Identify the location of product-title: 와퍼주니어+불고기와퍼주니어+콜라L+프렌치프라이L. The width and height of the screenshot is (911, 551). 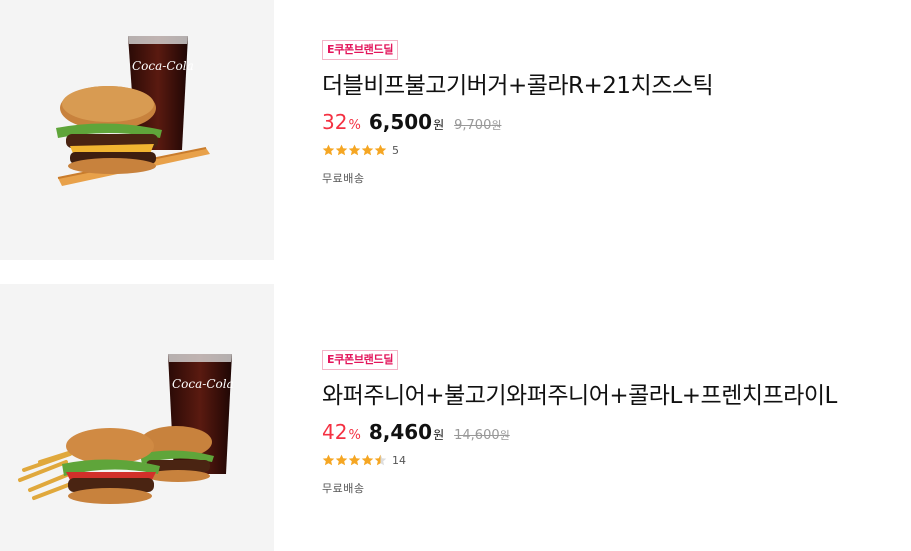
(616, 396).